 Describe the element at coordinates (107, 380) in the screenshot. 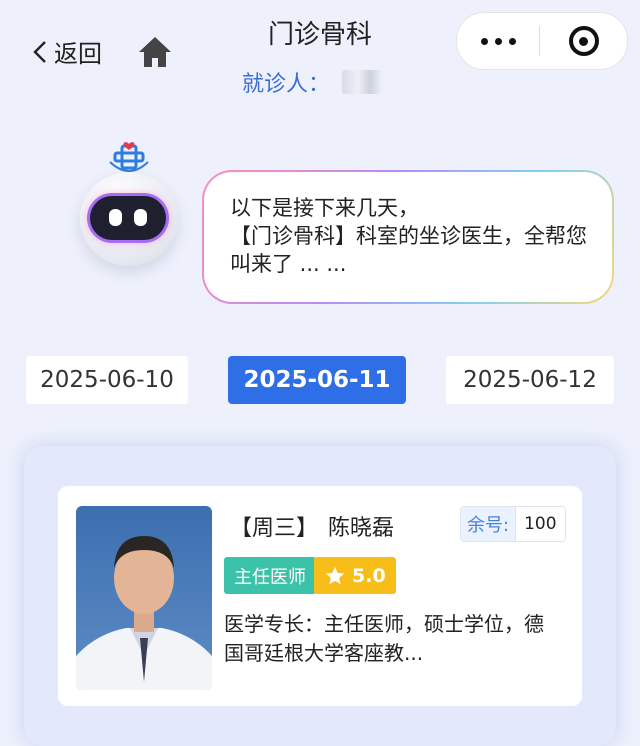

I see `date-tab: 2025-06-10` at that location.